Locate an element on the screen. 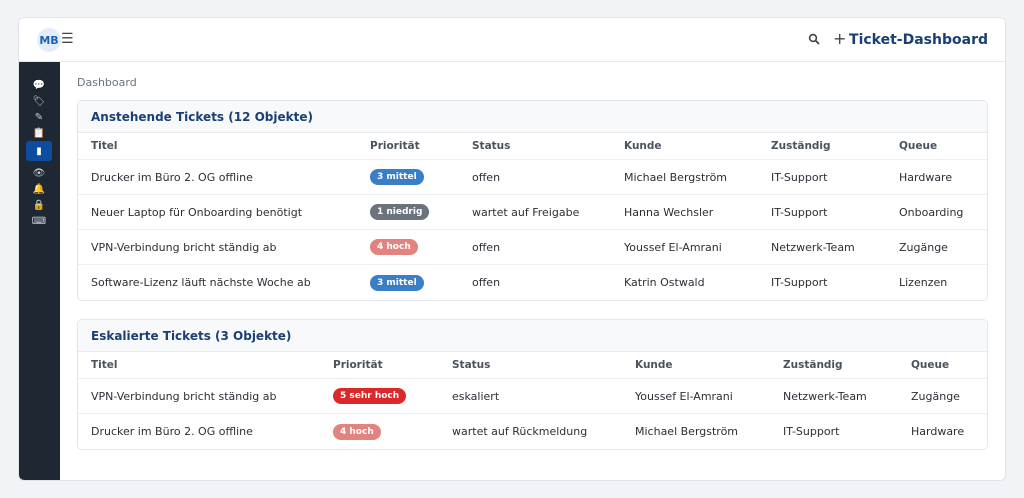 This screenshot has width=1024, height=498. priority-cell: 1 niedrig is located at coordinates (400, 212).